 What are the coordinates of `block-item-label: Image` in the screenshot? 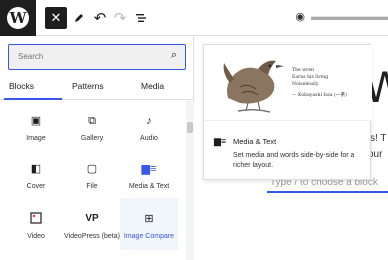 It's located at (36, 138).